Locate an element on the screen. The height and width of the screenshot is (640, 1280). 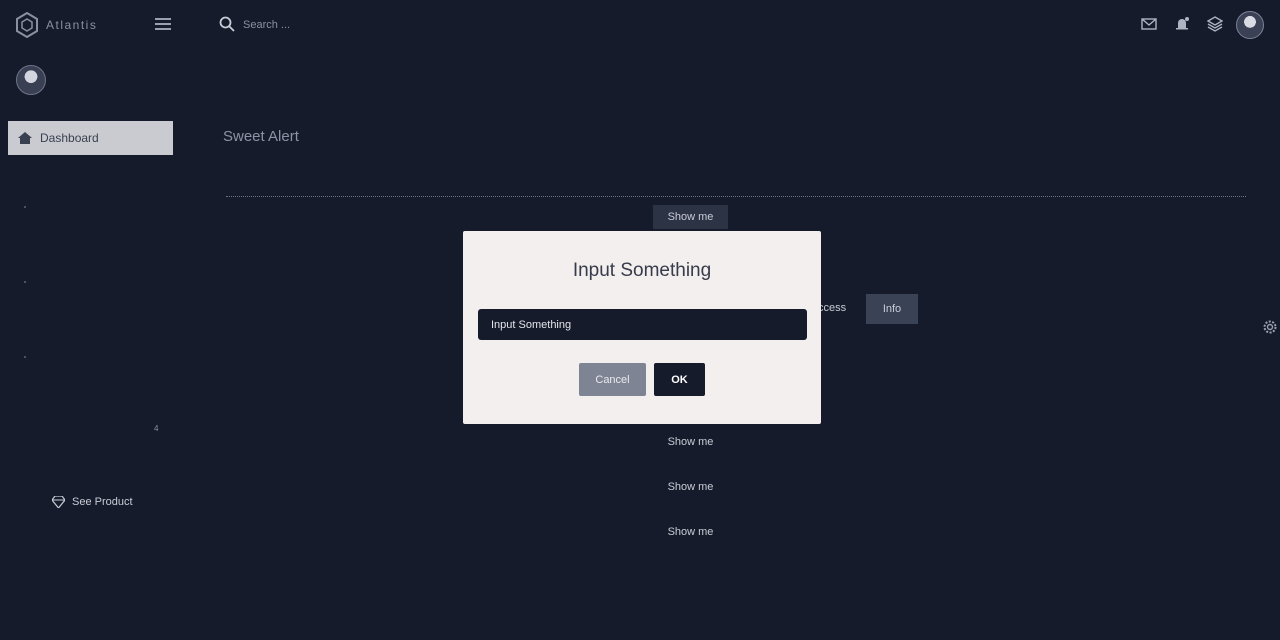
modal-title: Input Something is located at coordinates (642, 270).